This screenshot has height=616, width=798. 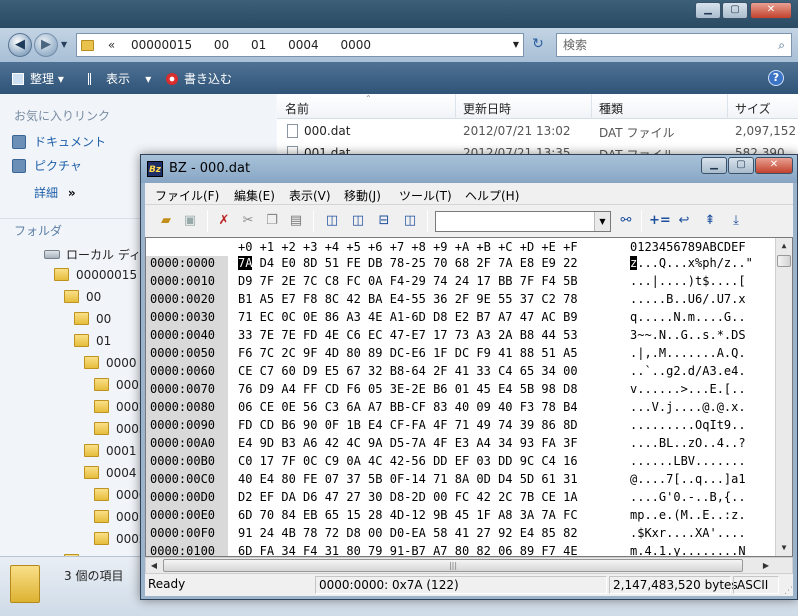 What do you see at coordinates (784, 261) in the screenshot?
I see `vertical-scroll-thumb` at bounding box center [784, 261].